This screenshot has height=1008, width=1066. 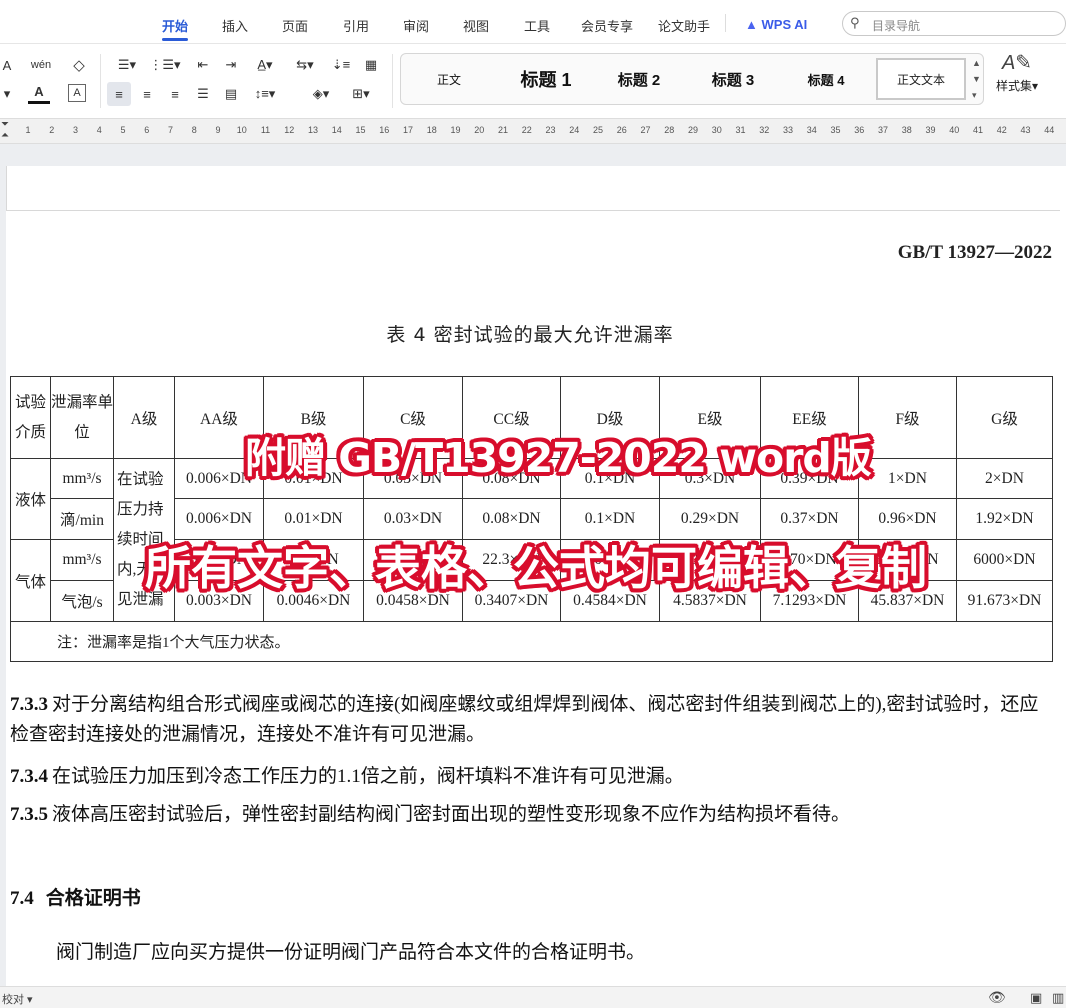 I want to click on gallery-up-icon: ▲, so click(x=976, y=63).